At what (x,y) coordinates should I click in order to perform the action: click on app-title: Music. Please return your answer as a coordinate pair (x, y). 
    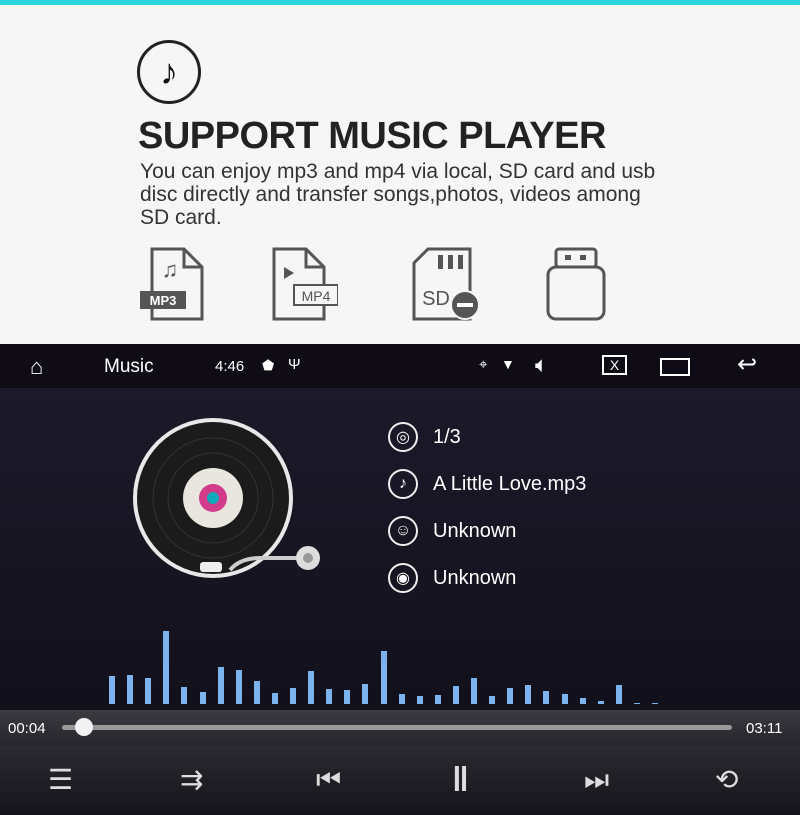
    Looking at the image, I should click on (129, 366).